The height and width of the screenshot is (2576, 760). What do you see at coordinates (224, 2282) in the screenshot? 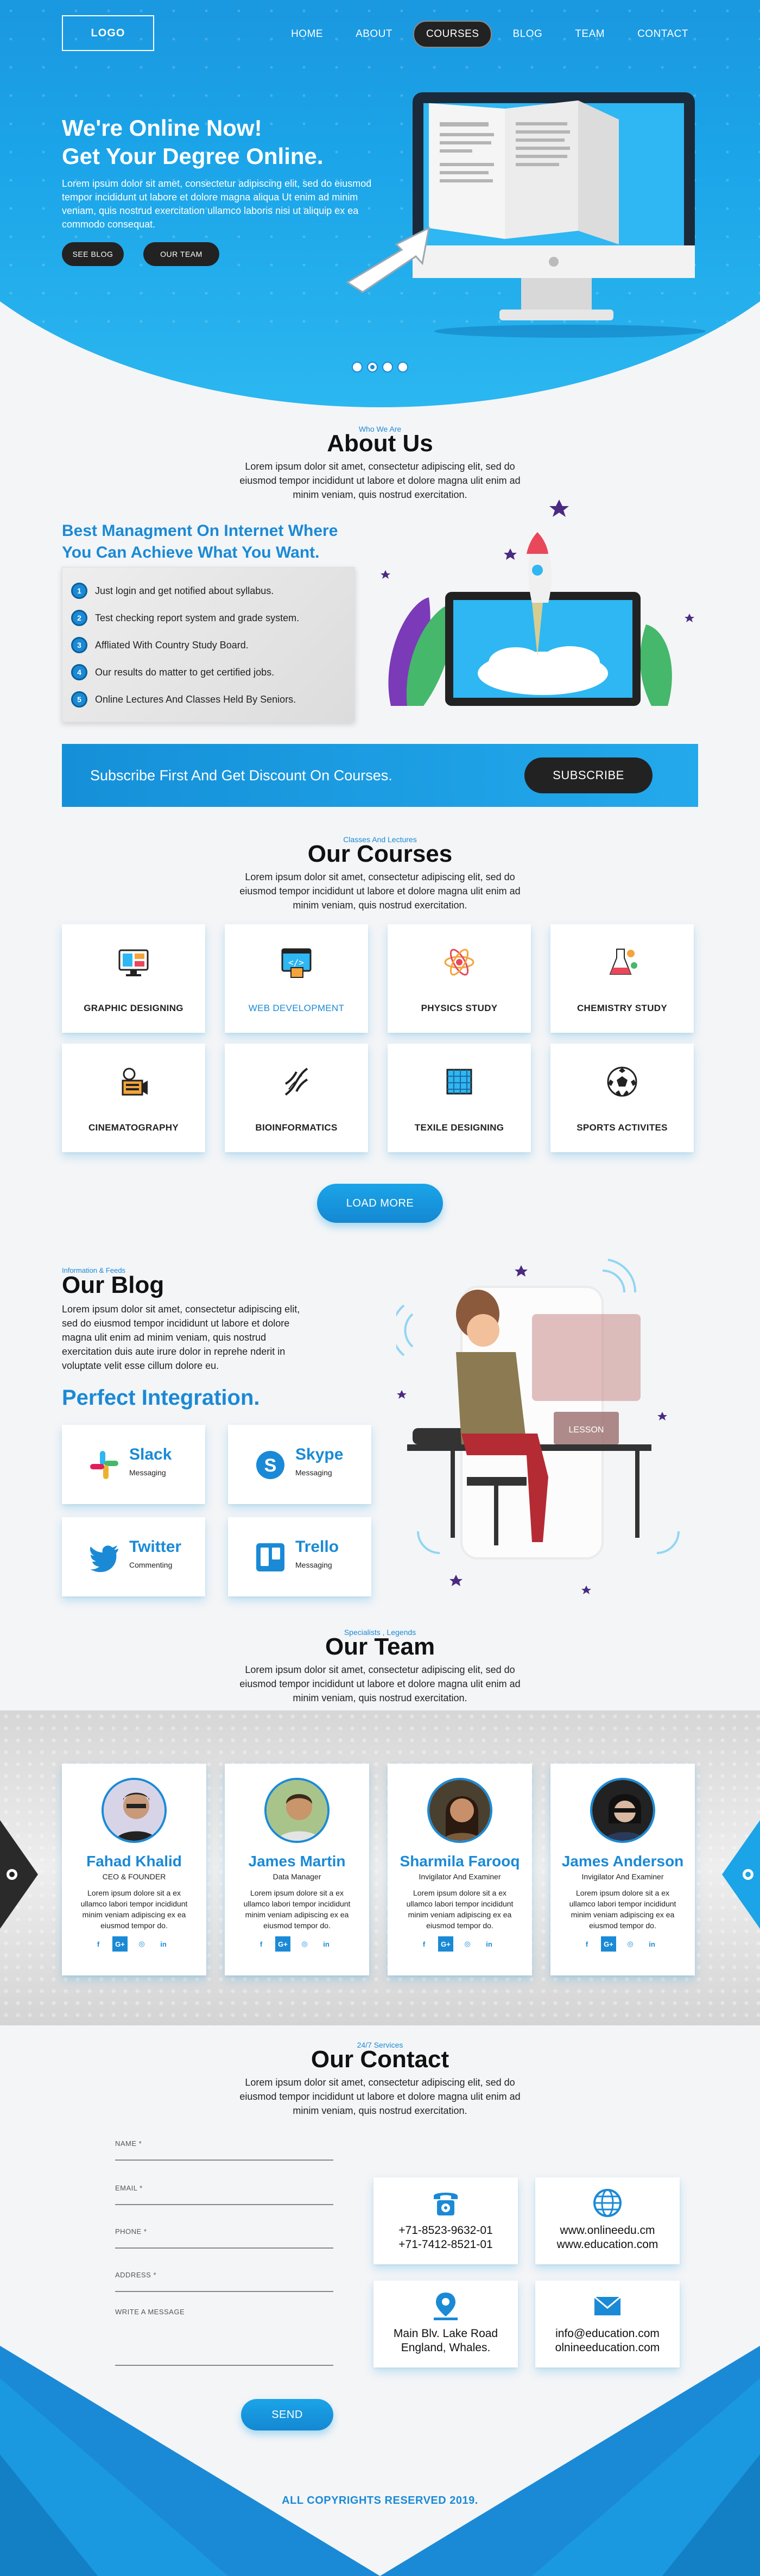
I see `address-field: ADDRESS *` at bounding box center [224, 2282].